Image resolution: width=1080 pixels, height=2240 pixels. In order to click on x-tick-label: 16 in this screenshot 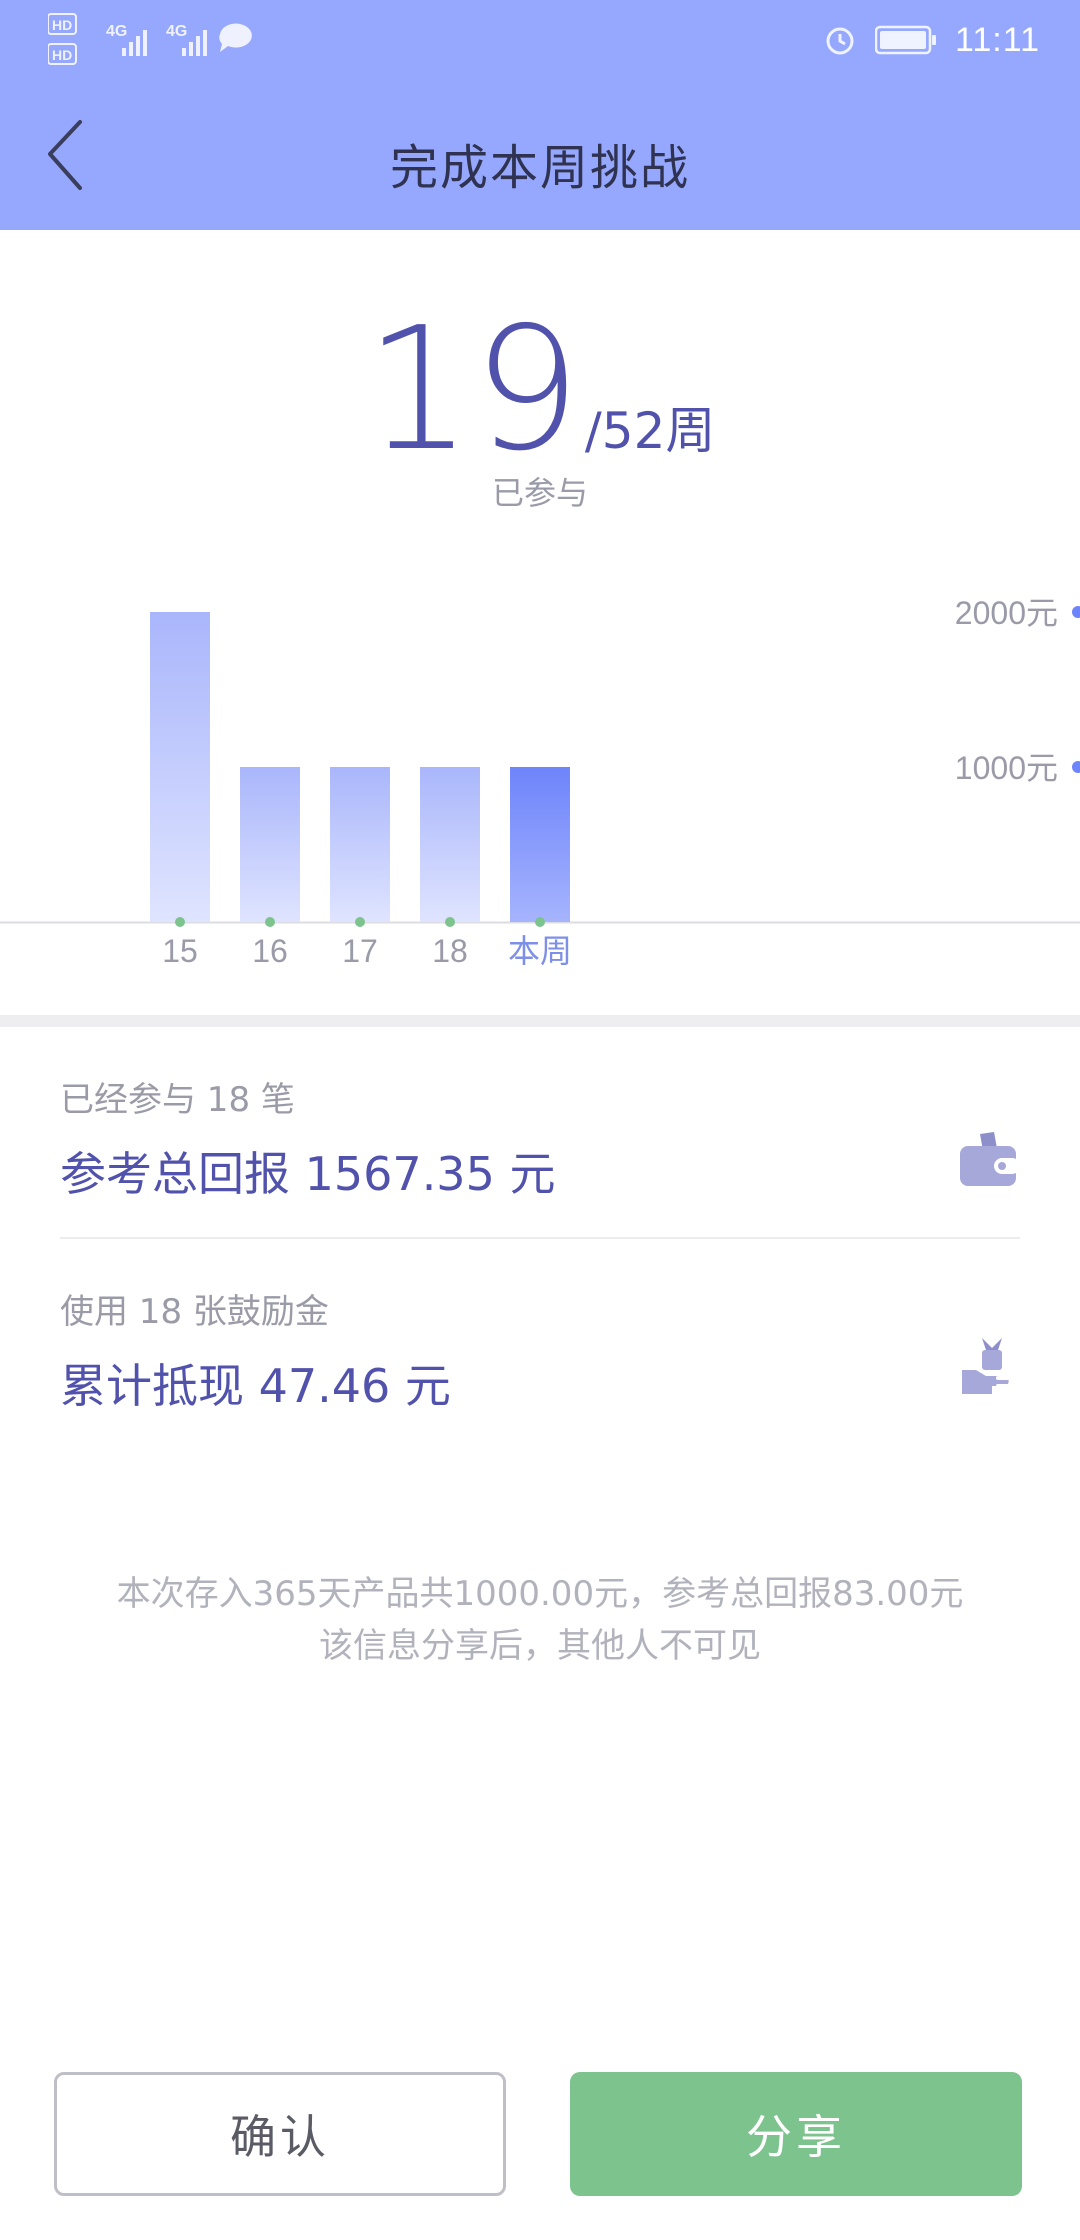, I will do `click(270, 951)`.